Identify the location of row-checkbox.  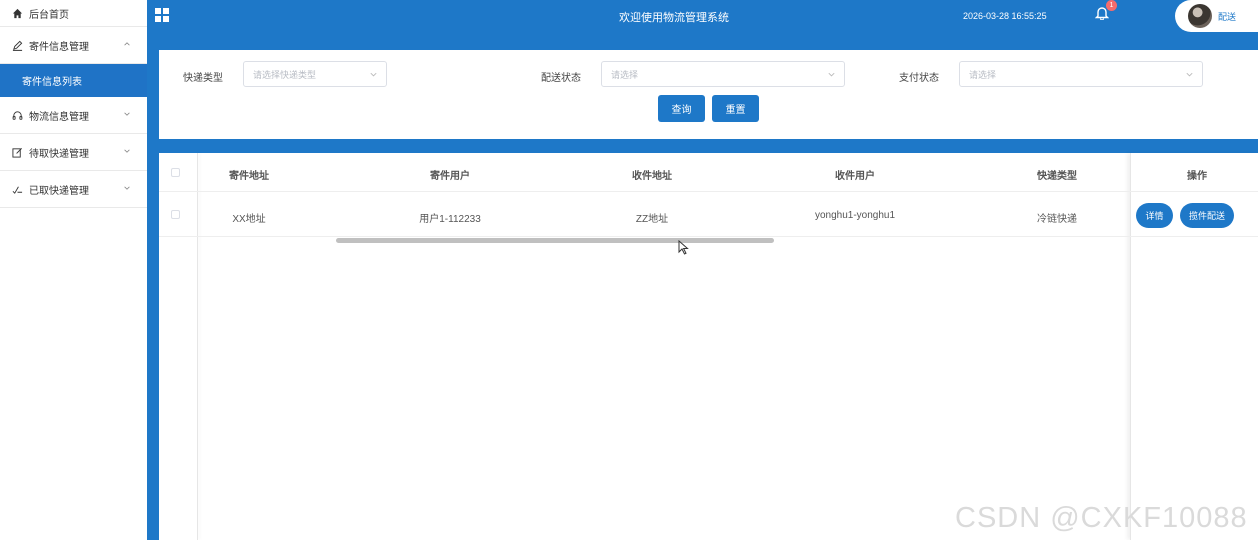
(175, 214).